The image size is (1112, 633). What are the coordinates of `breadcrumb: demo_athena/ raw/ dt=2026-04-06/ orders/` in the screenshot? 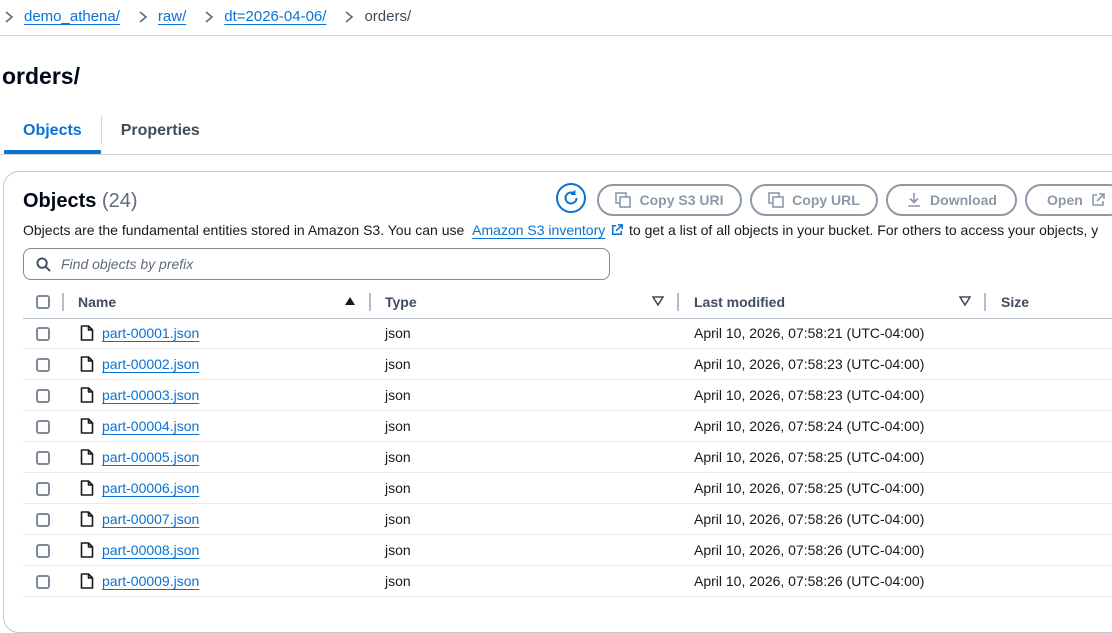 It's located at (205, 16).